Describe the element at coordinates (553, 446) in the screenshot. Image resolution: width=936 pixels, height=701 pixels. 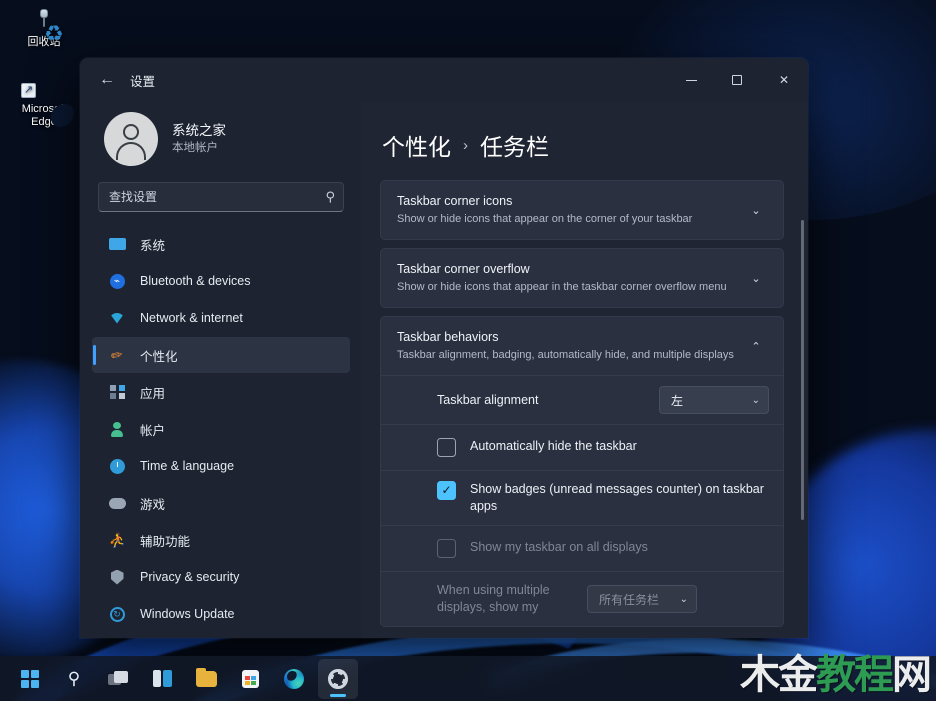
I see `auto-hide-label: Automatically hide the taskbar` at that location.